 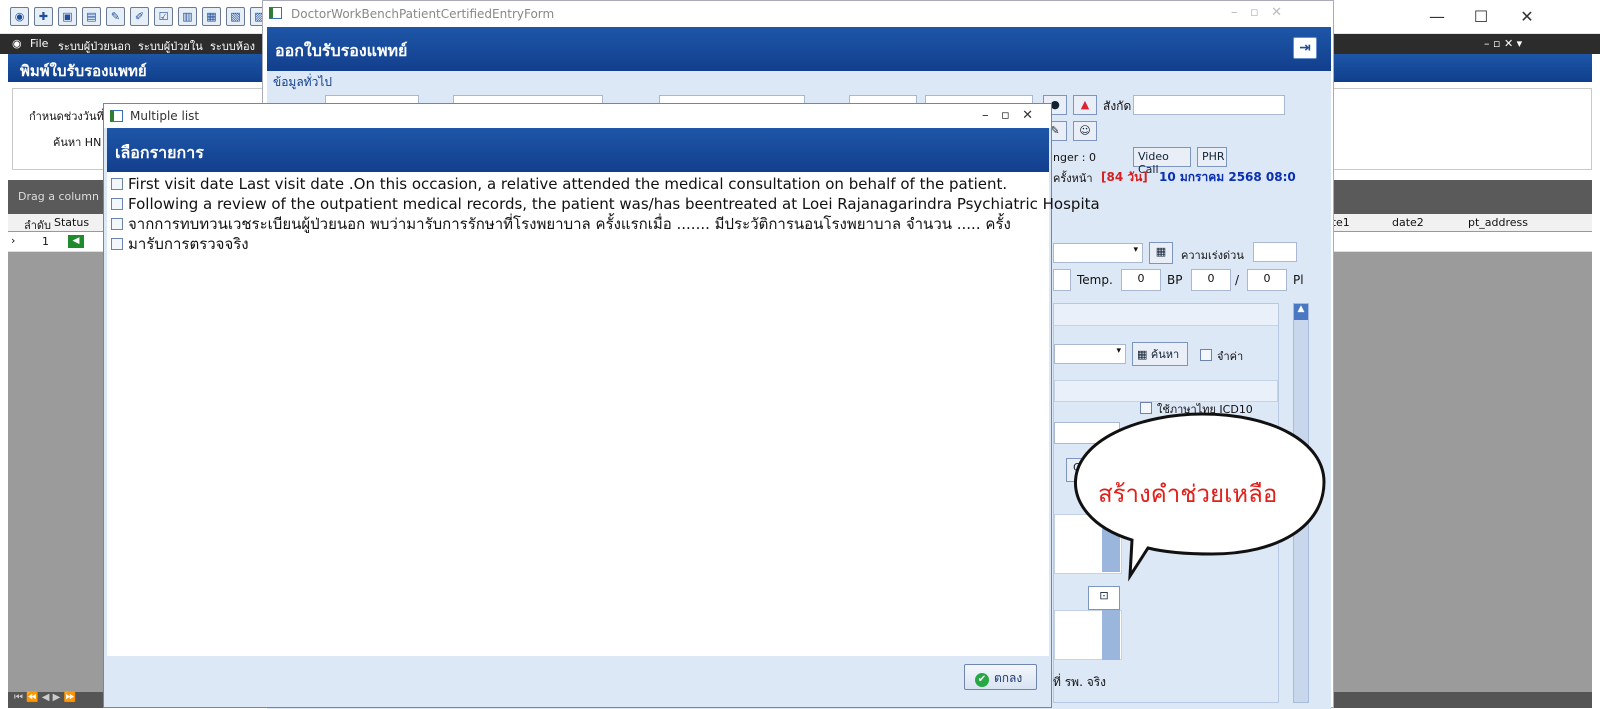 What do you see at coordinates (1090, 354) in the screenshot?
I see `diagnosis-dropdown: ▾` at bounding box center [1090, 354].